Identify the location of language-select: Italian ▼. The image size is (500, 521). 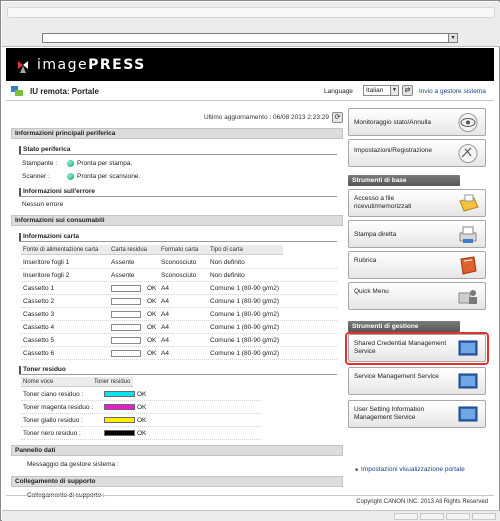
(381, 90).